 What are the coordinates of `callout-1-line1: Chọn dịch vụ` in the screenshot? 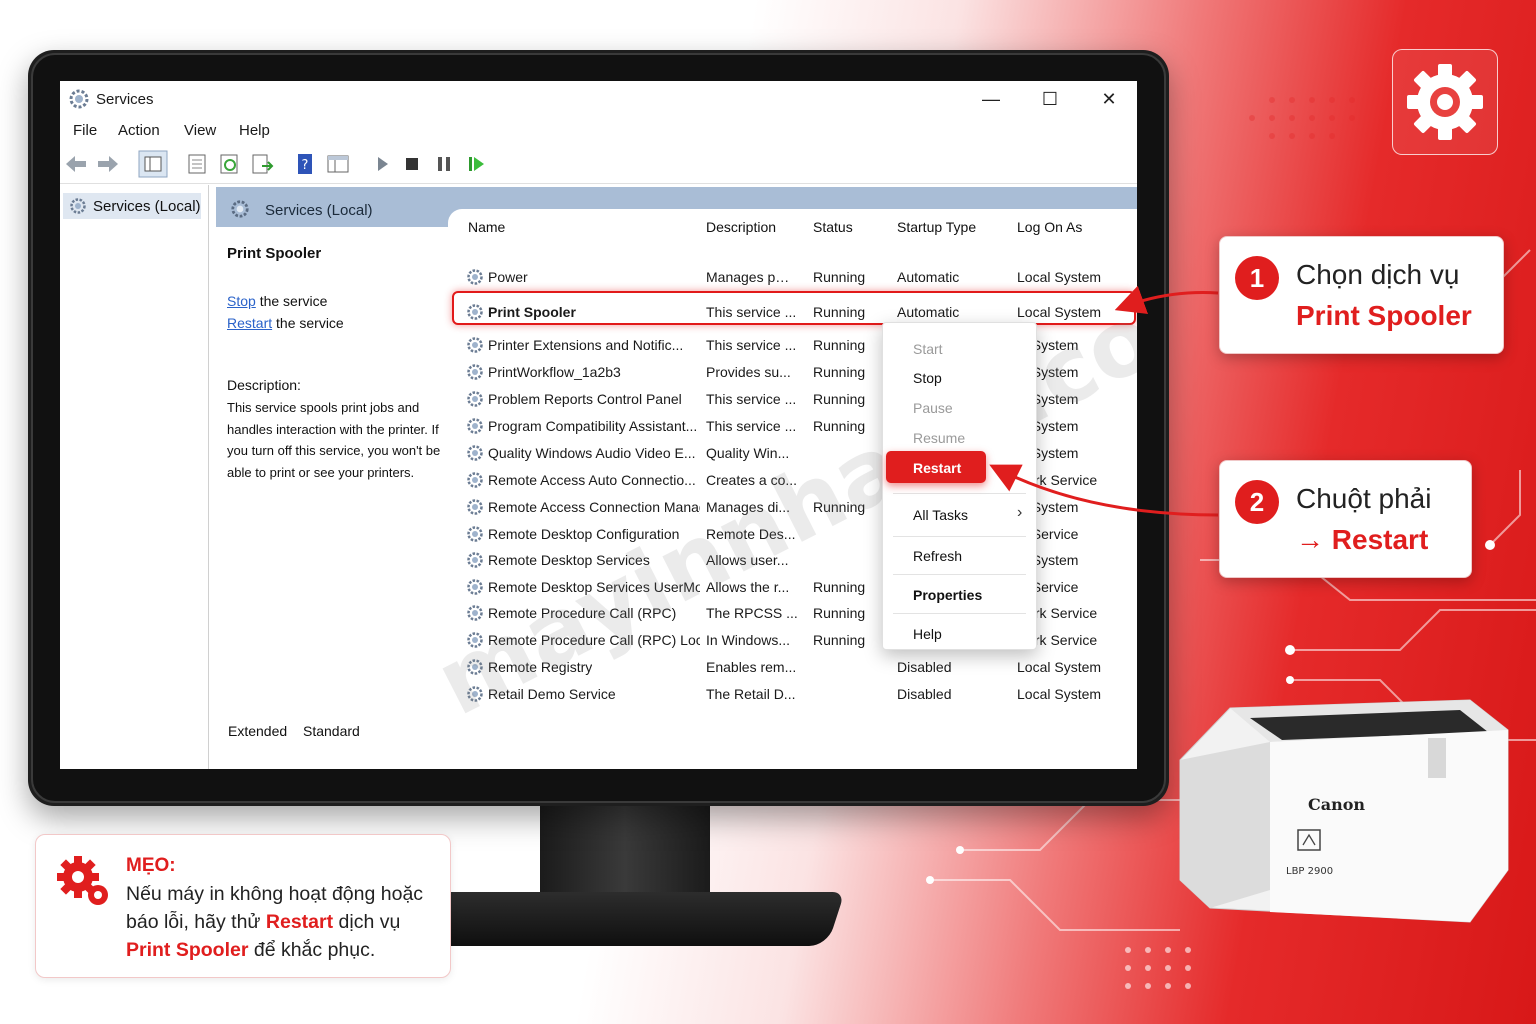 It's located at (1378, 274).